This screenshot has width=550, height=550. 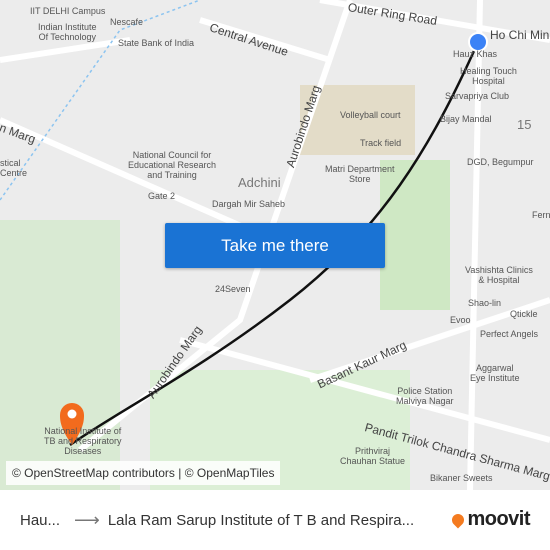 What do you see at coordinates (233, 289) in the screenshot?
I see `map-label: 24Seven` at bounding box center [233, 289].